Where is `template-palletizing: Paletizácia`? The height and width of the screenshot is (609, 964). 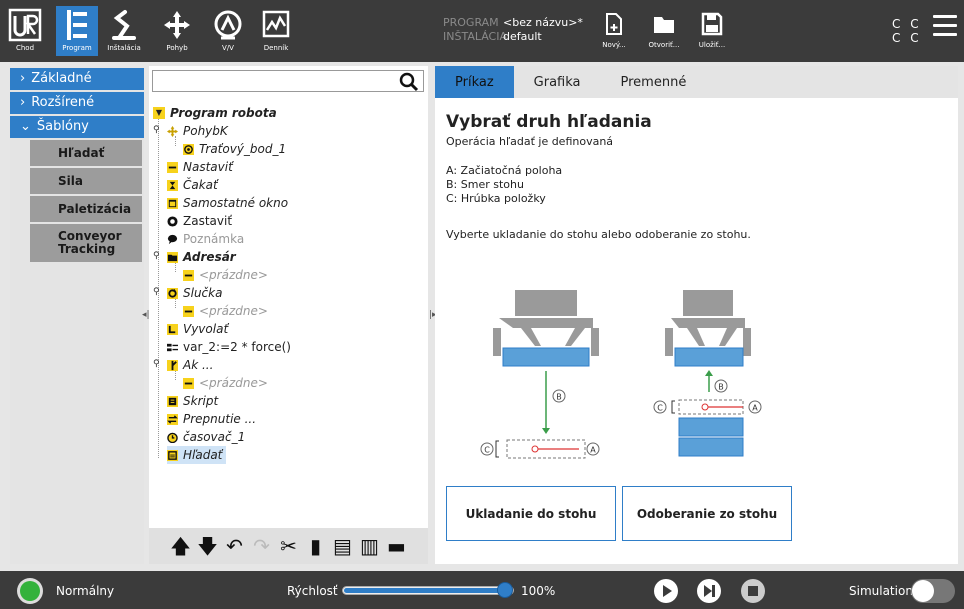
template-palletizing: Paletizácia is located at coordinates (86, 209).